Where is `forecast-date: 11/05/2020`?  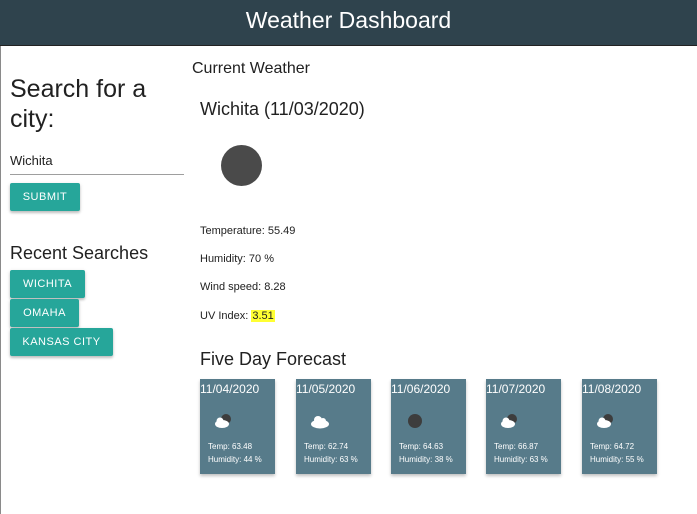 forecast-date: 11/05/2020 is located at coordinates (326, 389).